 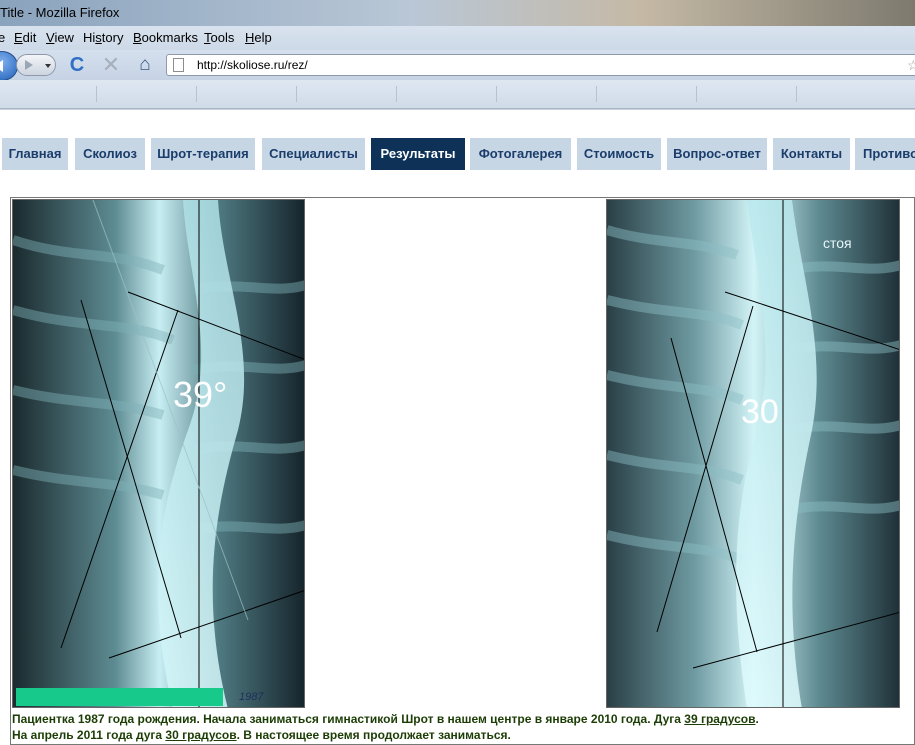 What do you see at coordinates (165, 38) in the screenshot?
I see `menu-bookmarks: Bookmarks` at bounding box center [165, 38].